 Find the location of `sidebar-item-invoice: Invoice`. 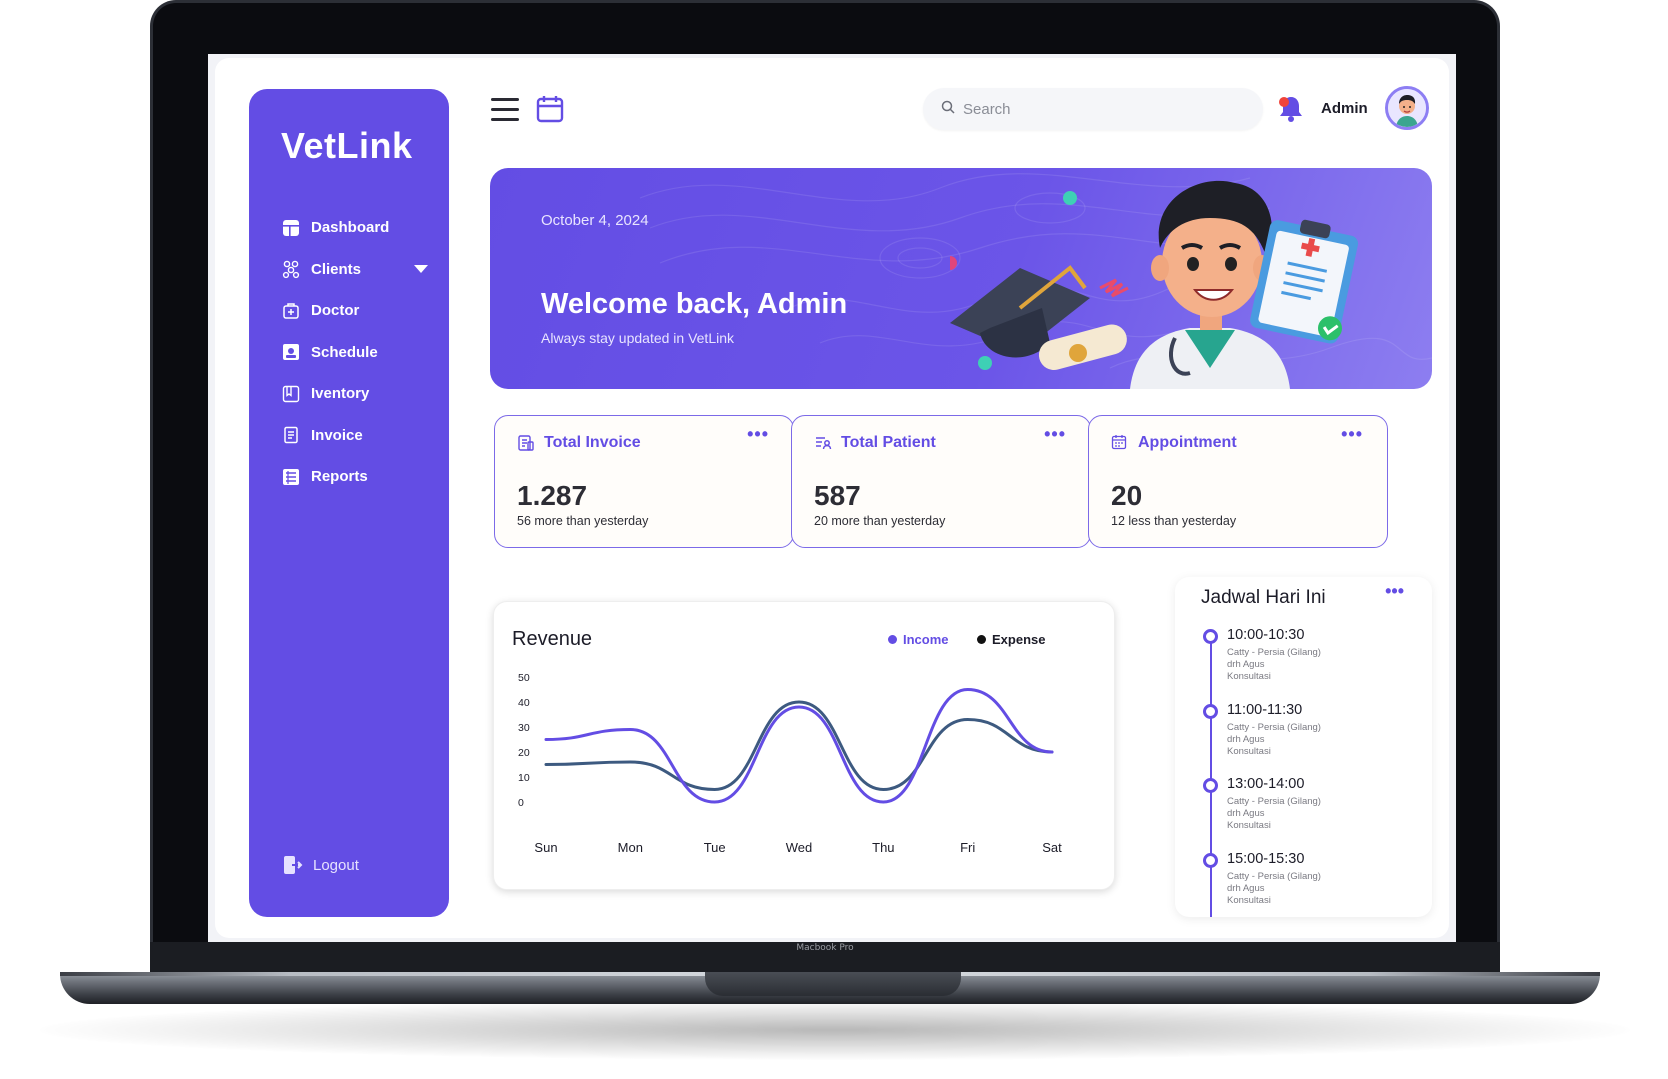

sidebar-item-invoice: Invoice is located at coordinates (356, 436).